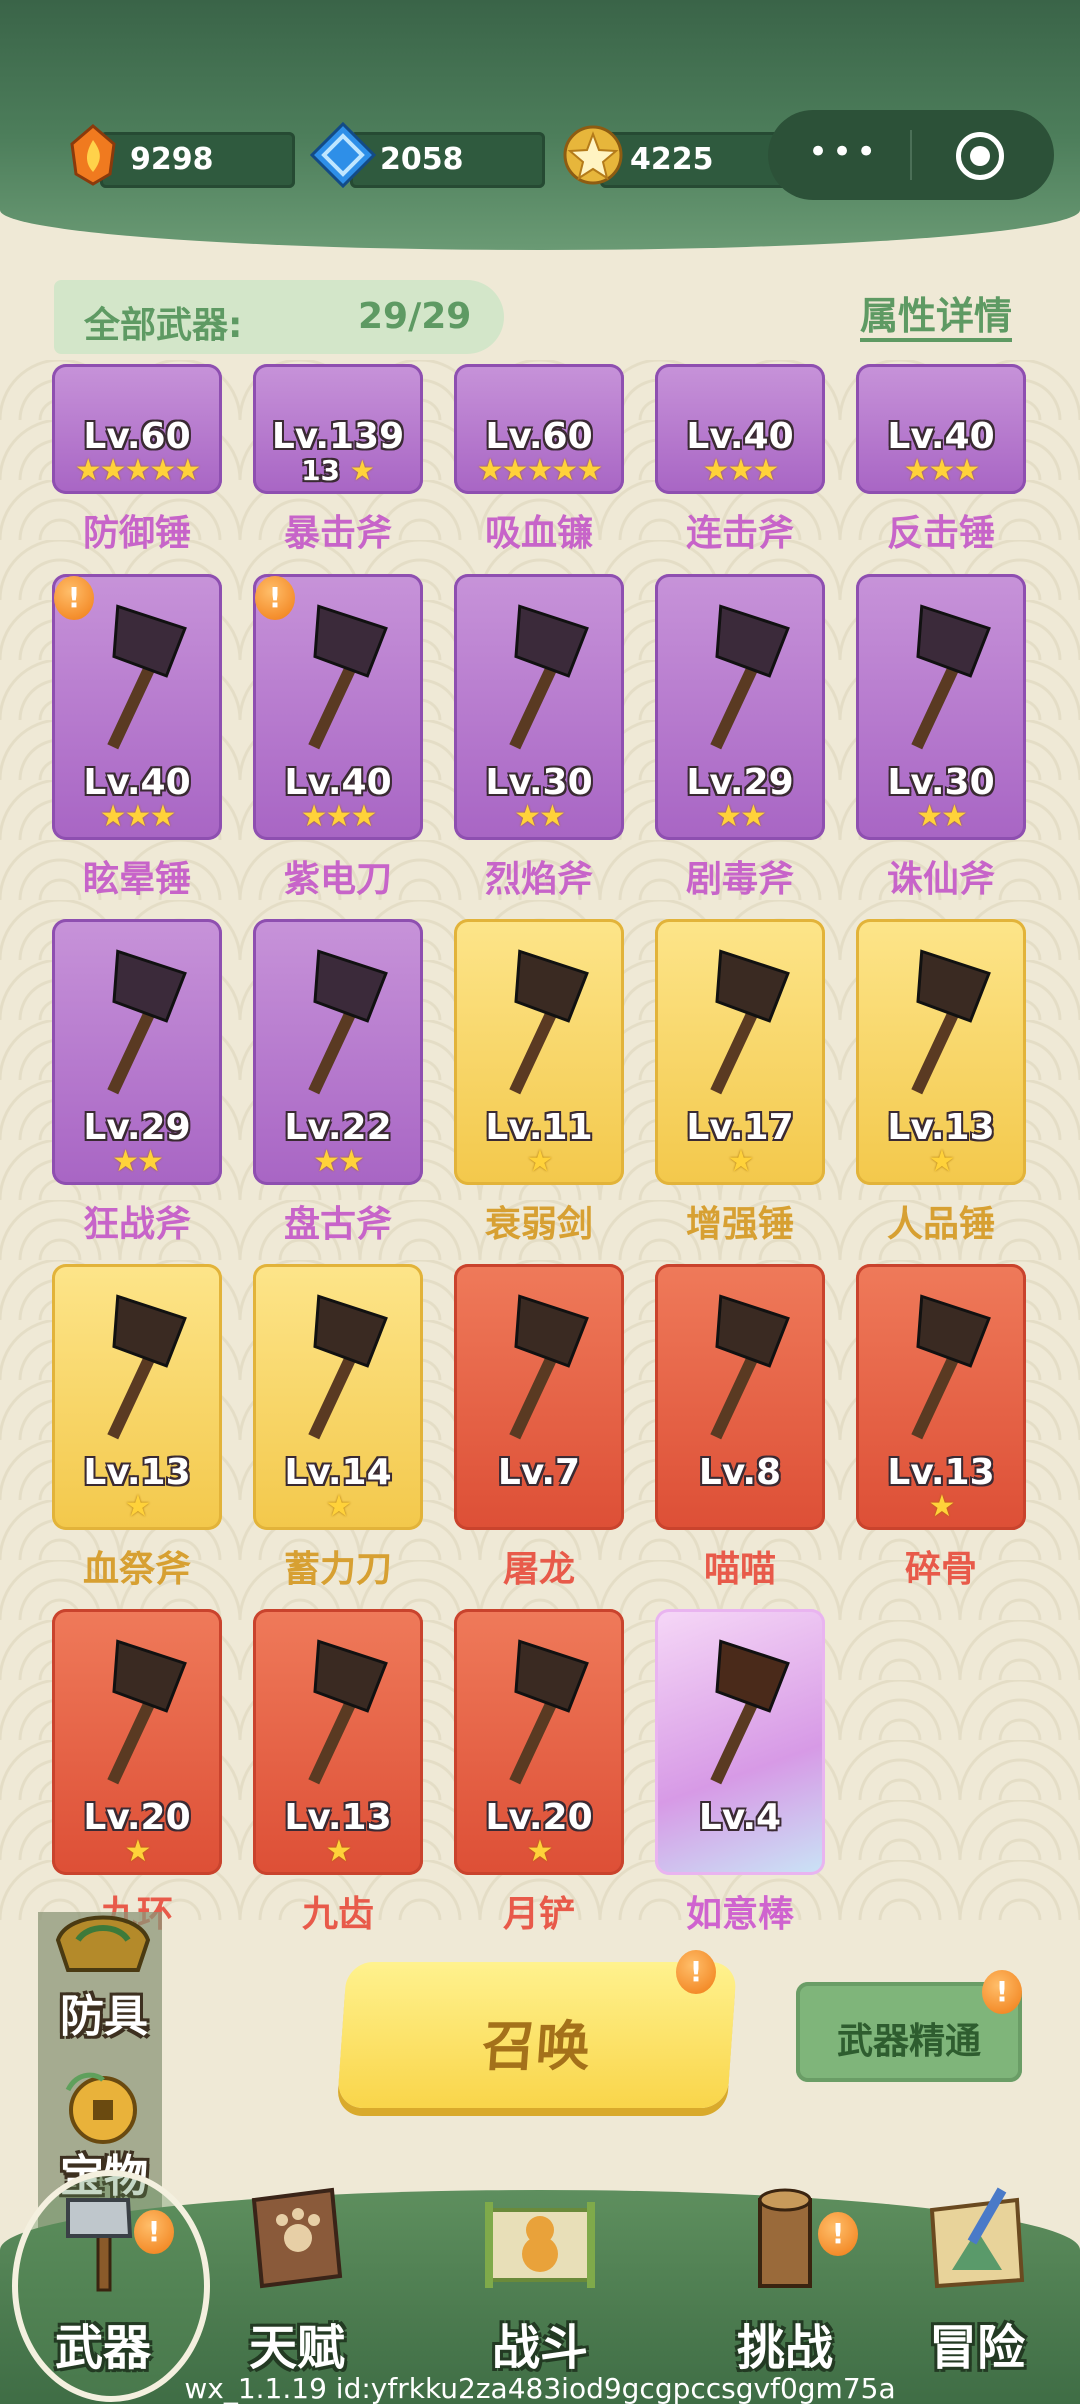 The image size is (1080, 2404). Describe the element at coordinates (536, 2046) in the screenshot. I see `summon-label: 召唤` at that location.